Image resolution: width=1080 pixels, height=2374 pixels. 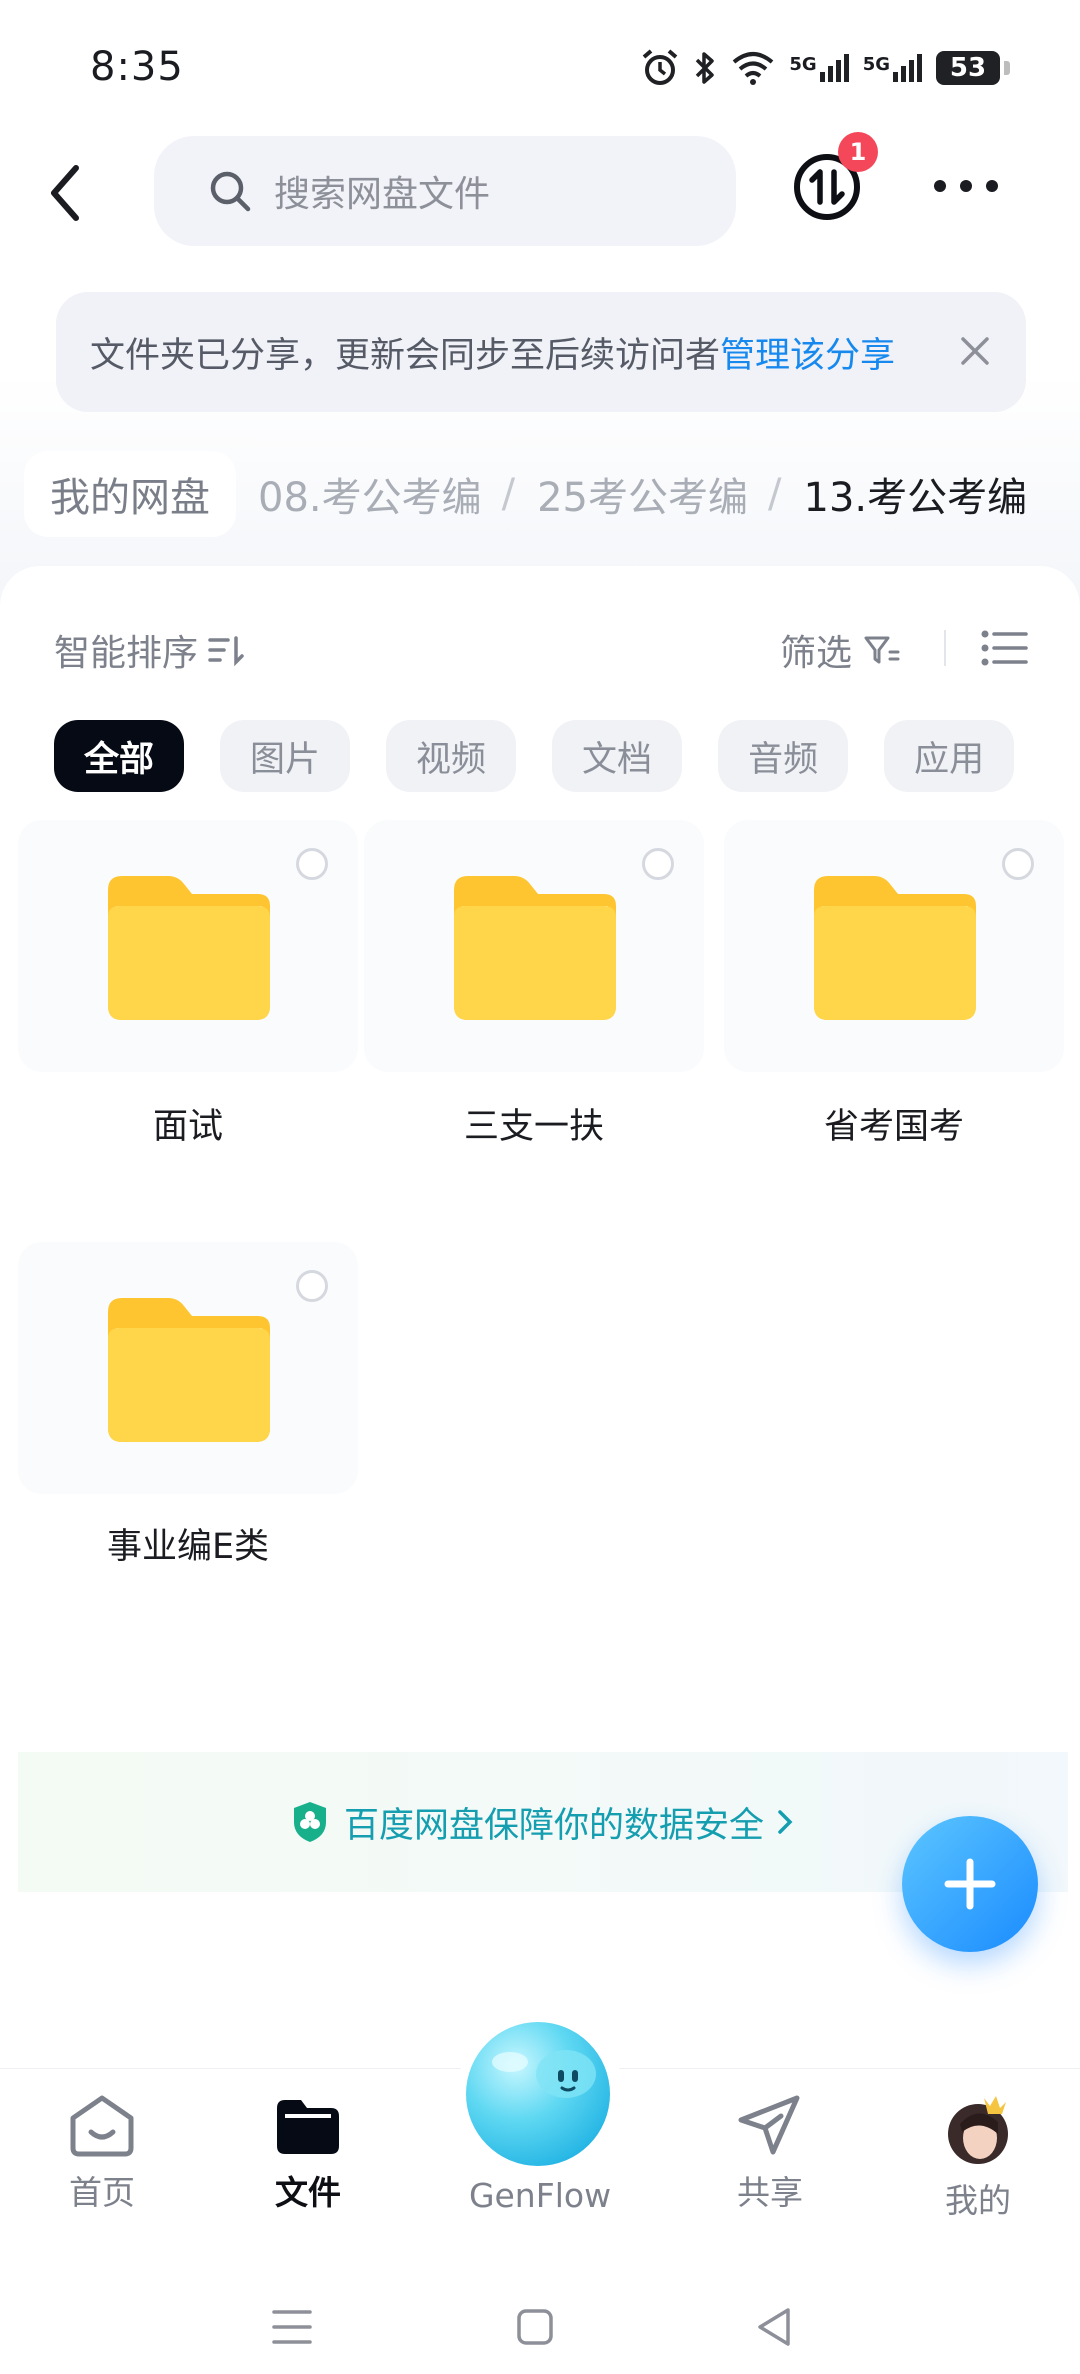 What do you see at coordinates (816, 653) in the screenshot?
I see `filter-label: 筛选` at bounding box center [816, 653].